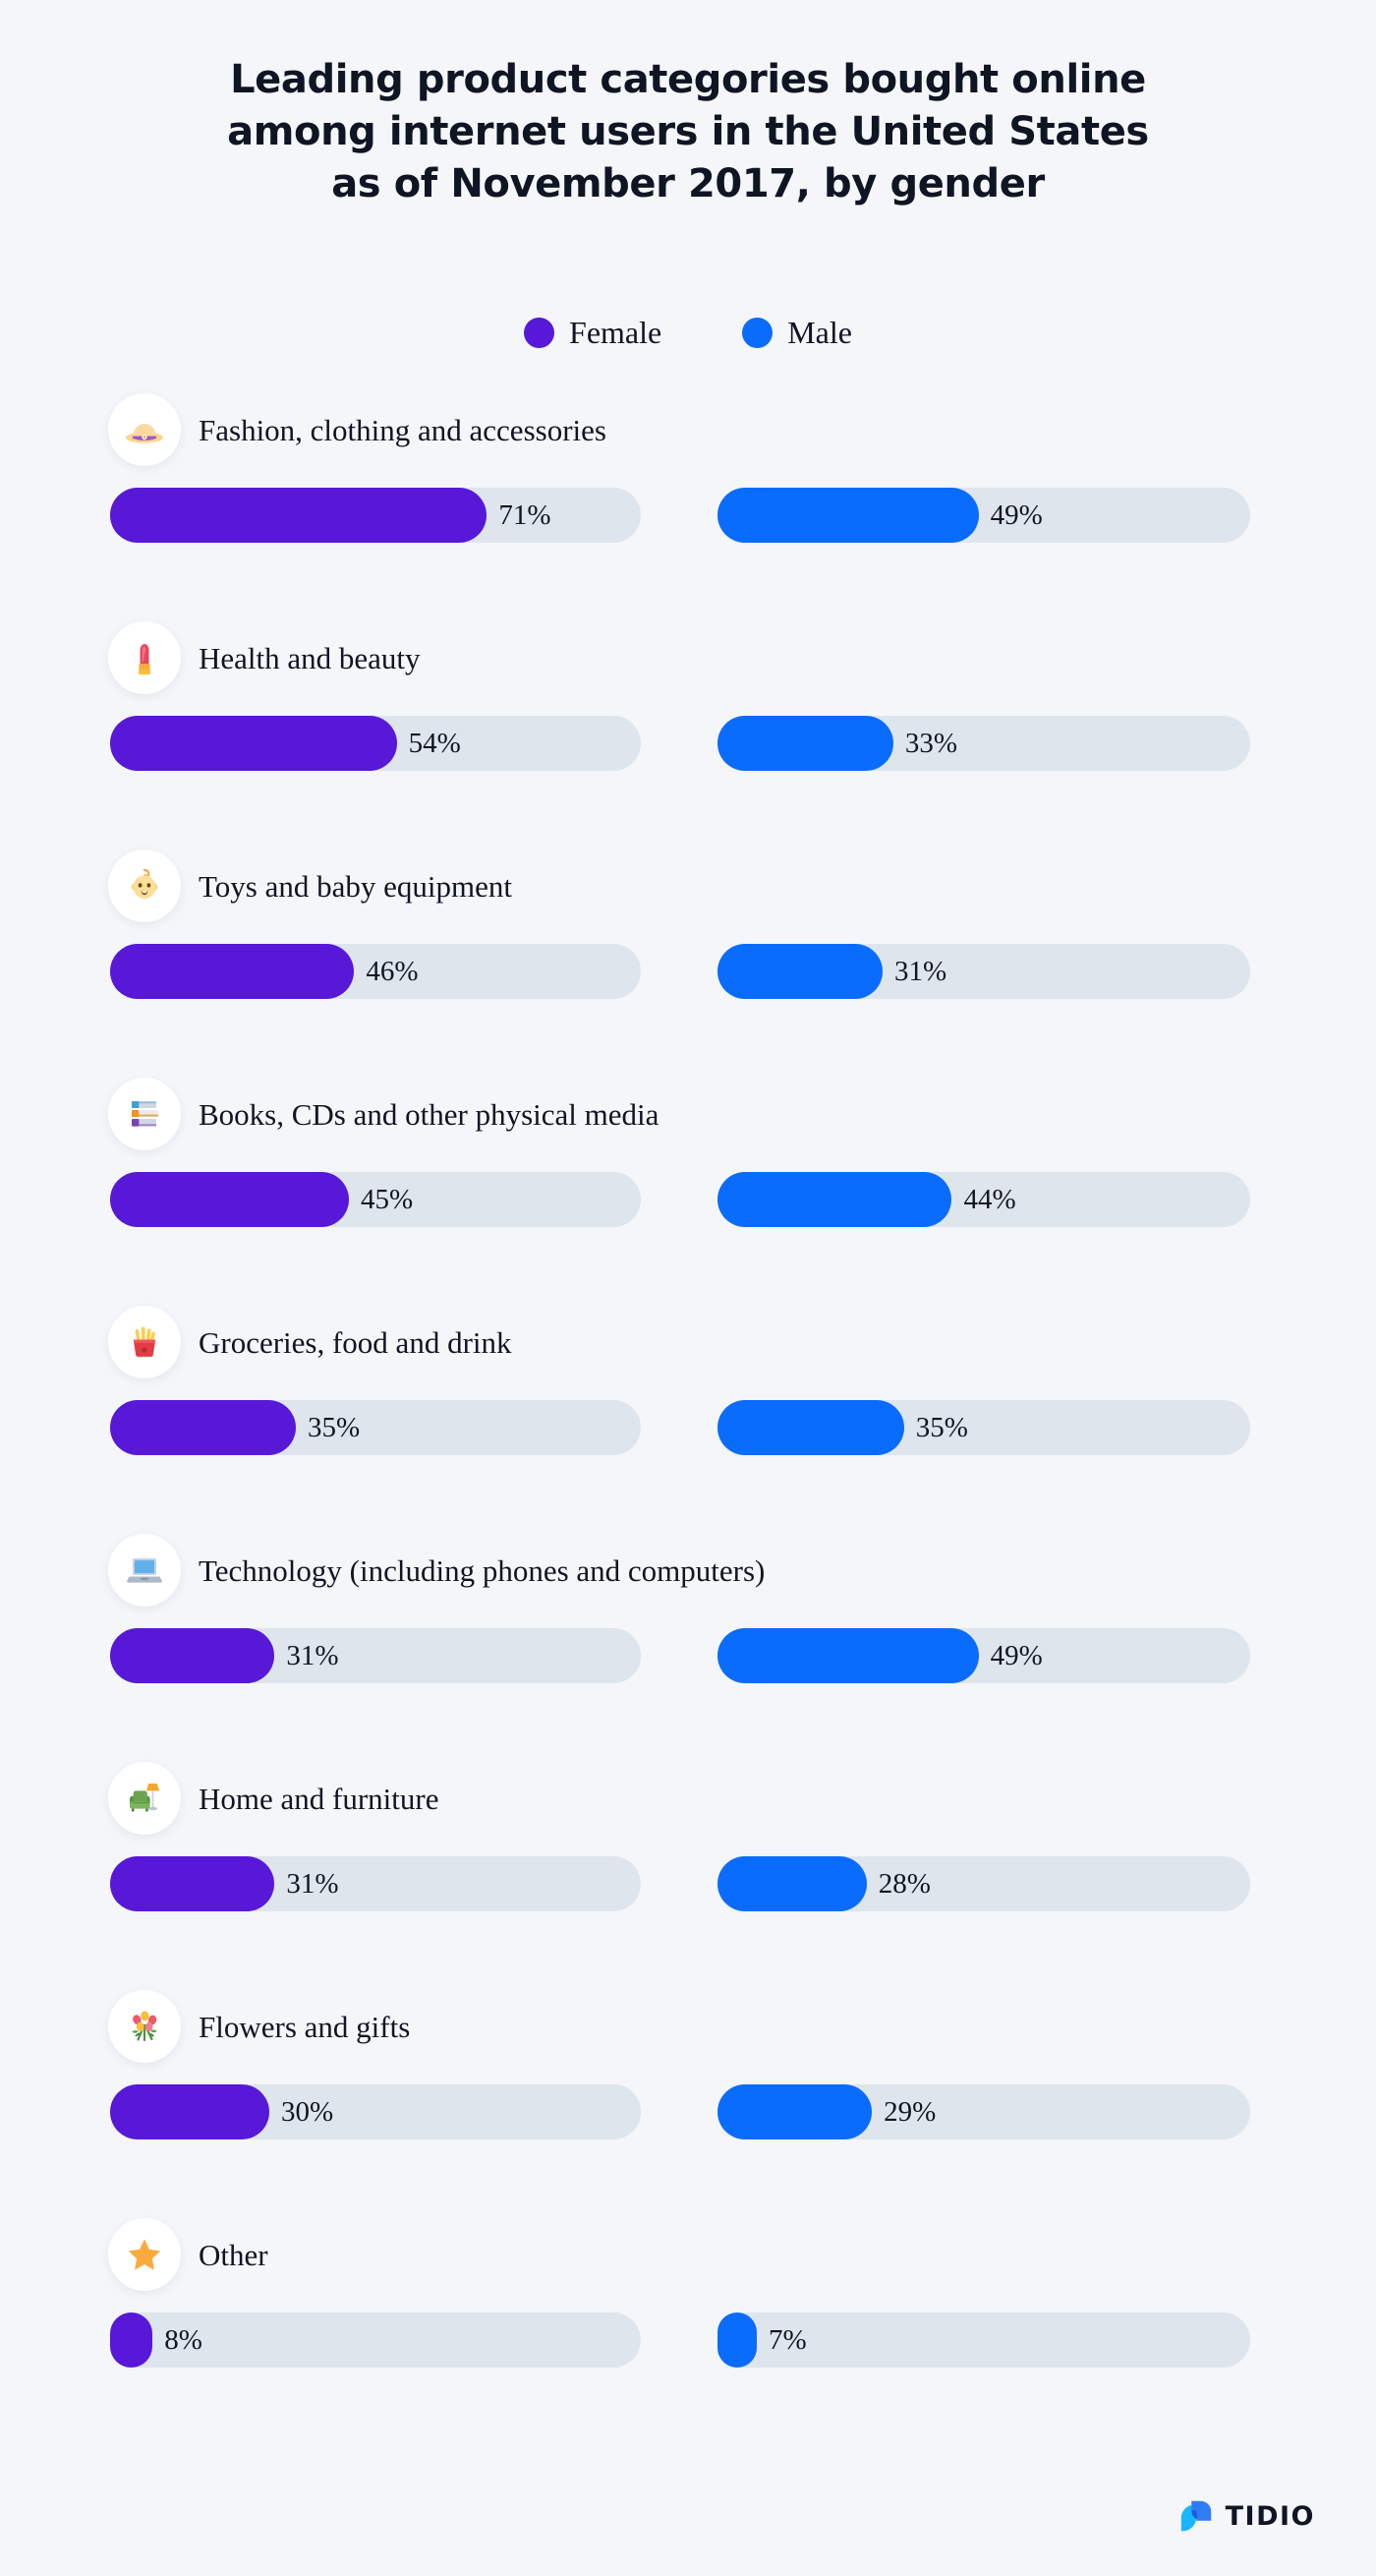  Describe the element at coordinates (1195, 2516) in the screenshot. I see `tidio-mark-icon` at that location.